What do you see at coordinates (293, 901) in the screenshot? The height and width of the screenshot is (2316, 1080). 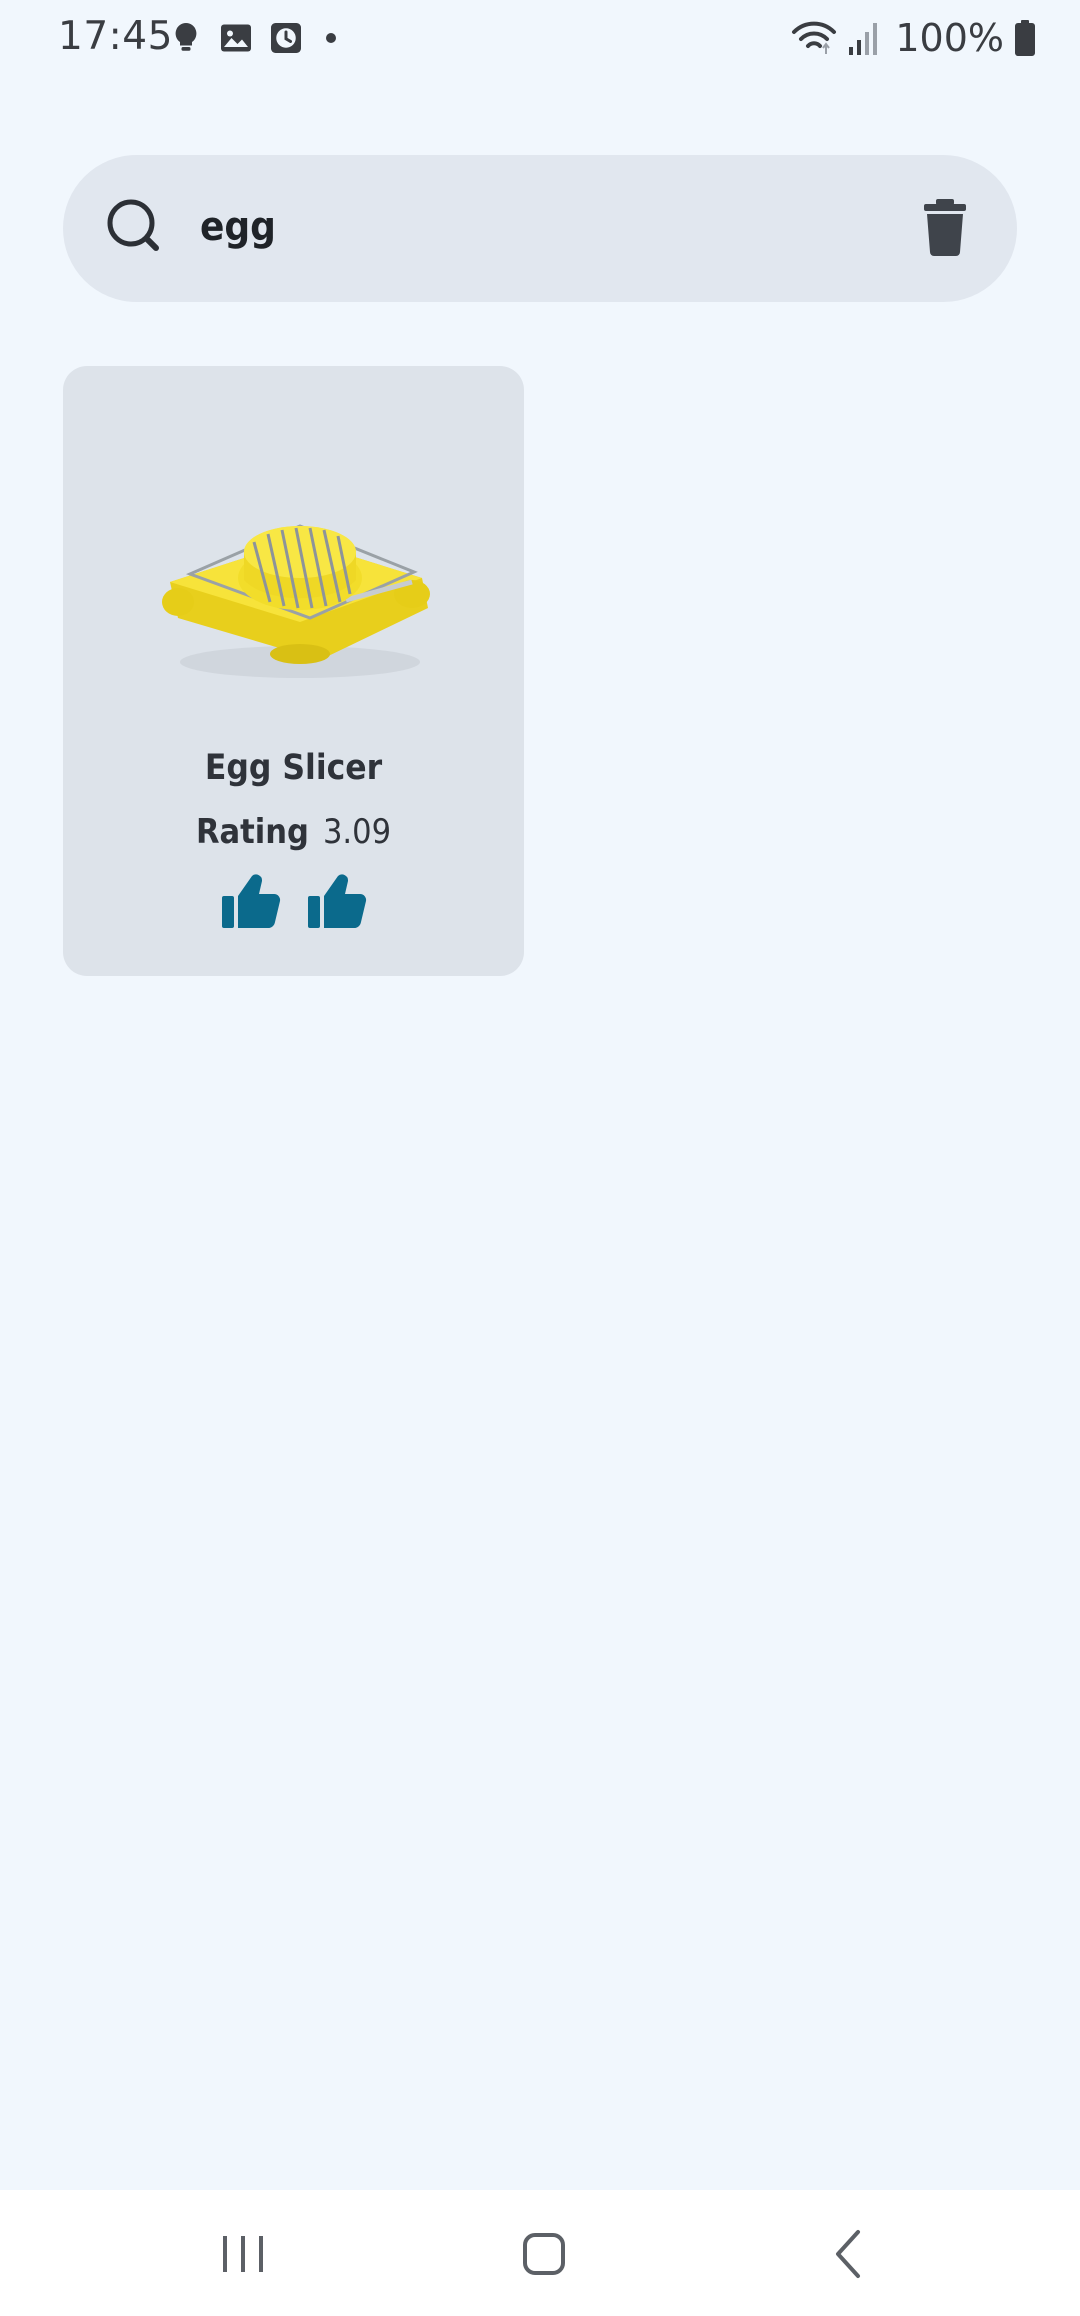 I see `thumbs-row` at bounding box center [293, 901].